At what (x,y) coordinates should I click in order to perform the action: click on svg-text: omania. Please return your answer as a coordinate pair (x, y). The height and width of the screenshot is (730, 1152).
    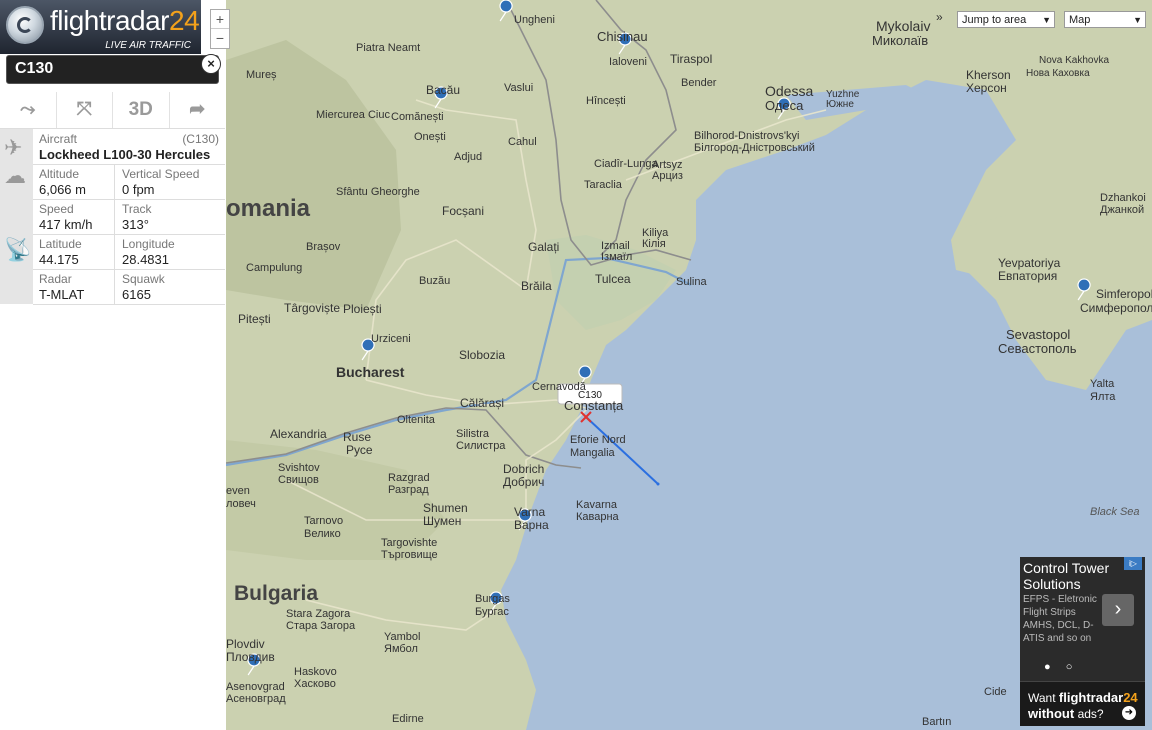
    Looking at the image, I should click on (268, 208).